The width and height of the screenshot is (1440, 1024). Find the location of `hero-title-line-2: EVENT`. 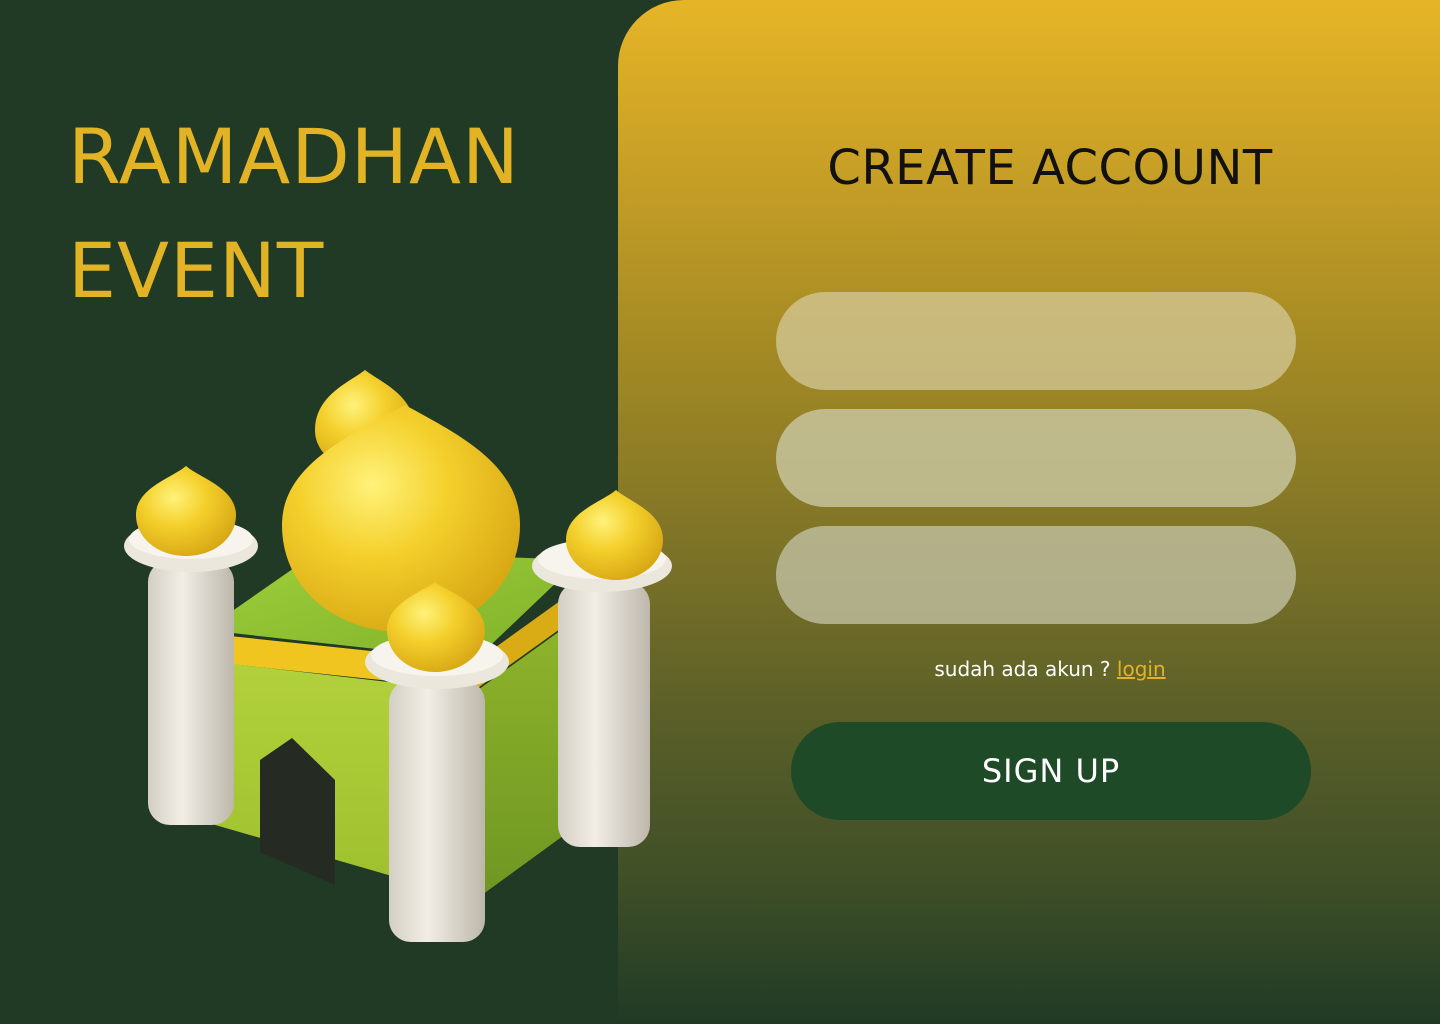

hero-title-line-2: EVENT is located at coordinates (196, 270).